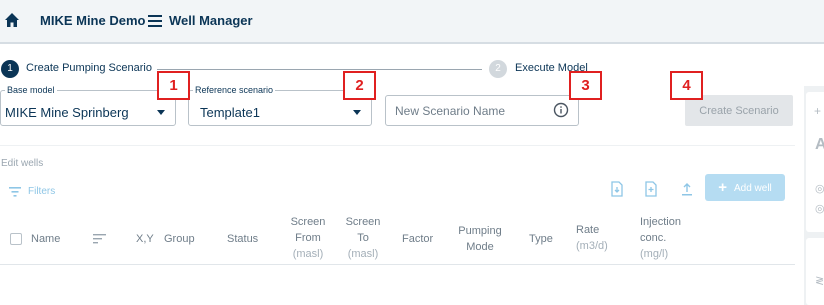  What do you see at coordinates (752, 188) in the screenshot?
I see `add-well-label: Add well` at bounding box center [752, 188].